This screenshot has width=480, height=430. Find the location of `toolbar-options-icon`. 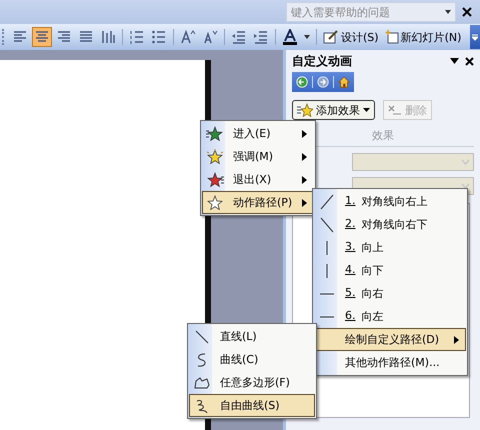

toolbar-options-icon is located at coordinates (475, 37).